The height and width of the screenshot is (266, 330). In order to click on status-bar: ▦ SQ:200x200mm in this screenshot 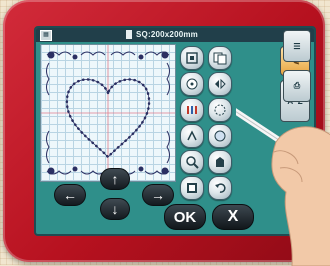, I will do `click(175, 35)`.